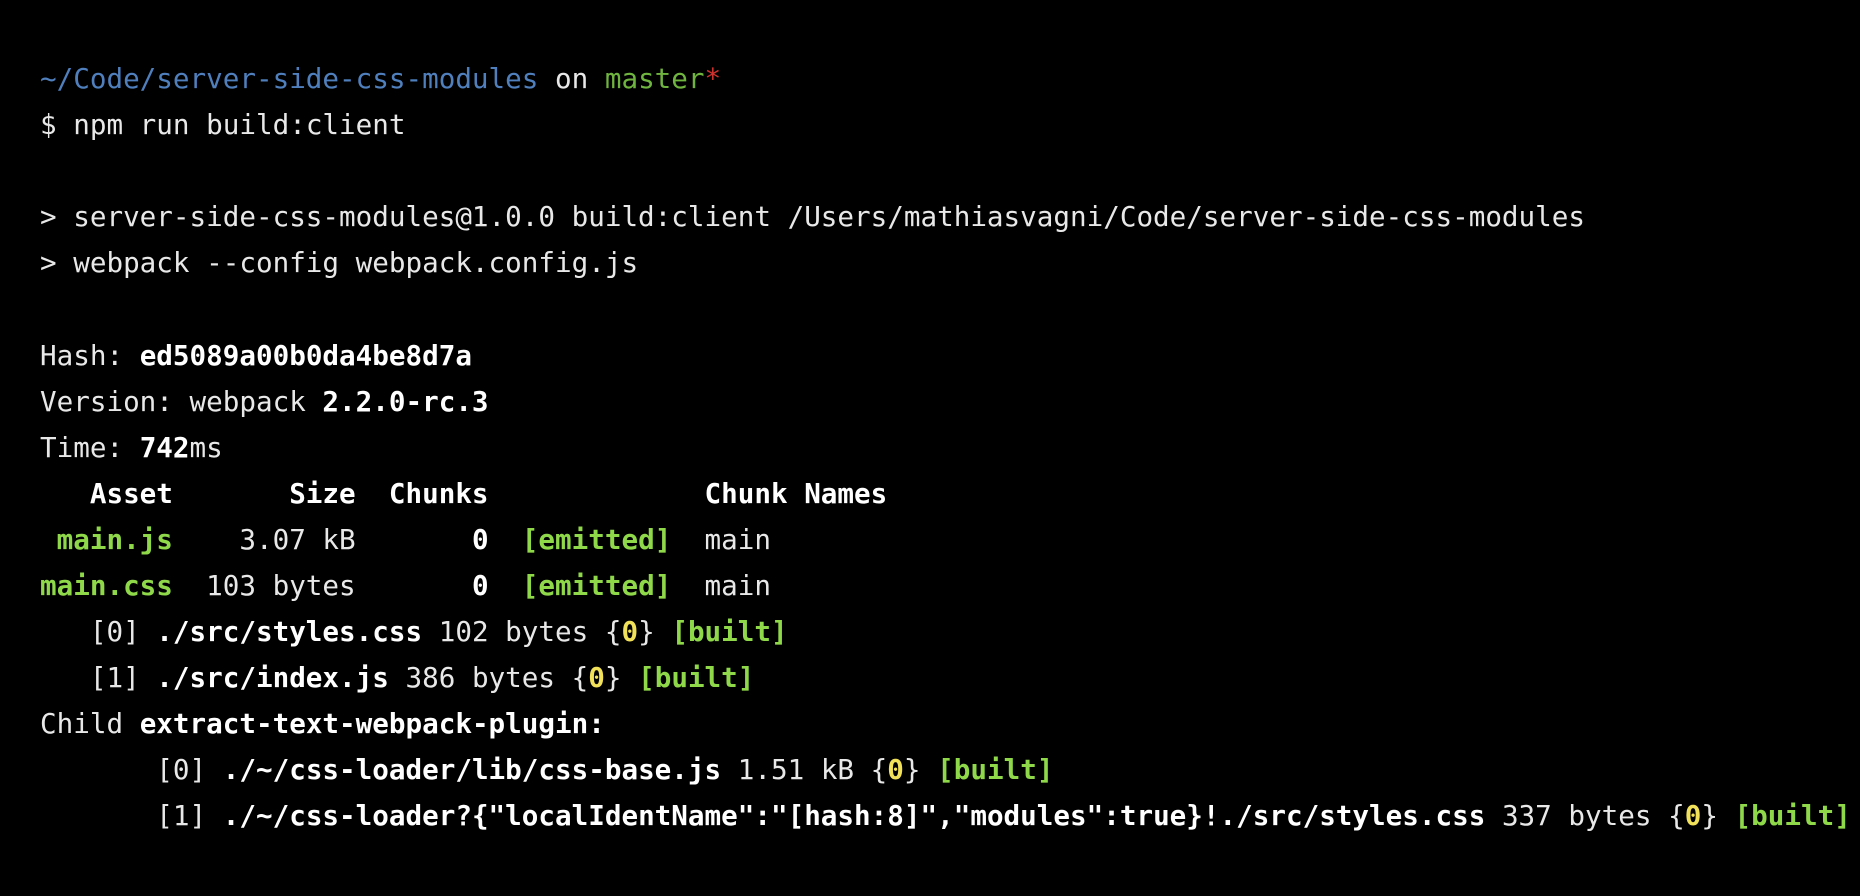 The height and width of the screenshot is (896, 1860). I want to click on time-line: Time: 742ms, so click(131, 448).